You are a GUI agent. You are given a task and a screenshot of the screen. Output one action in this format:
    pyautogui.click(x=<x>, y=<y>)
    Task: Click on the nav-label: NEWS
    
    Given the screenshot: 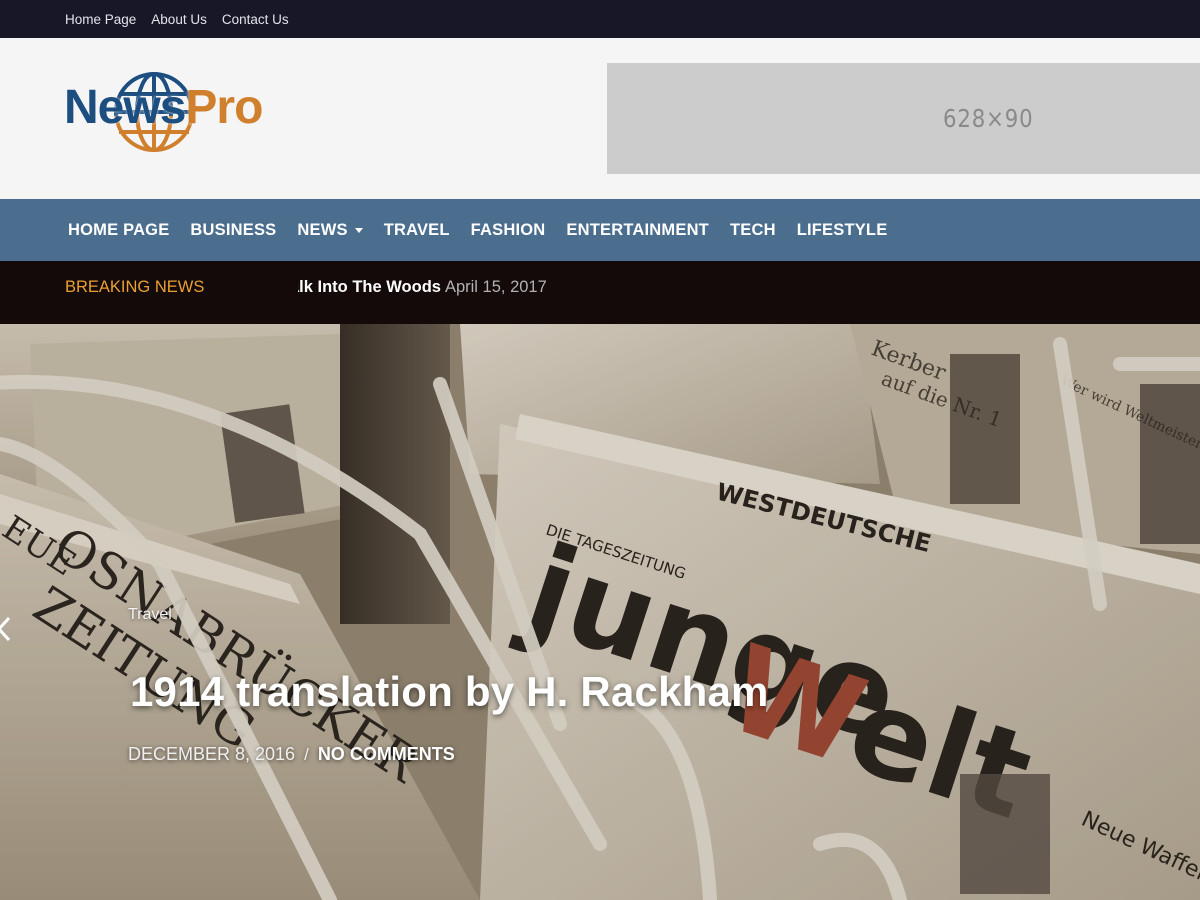 What is the action you would take?
    pyautogui.click(x=322, y=229)
    